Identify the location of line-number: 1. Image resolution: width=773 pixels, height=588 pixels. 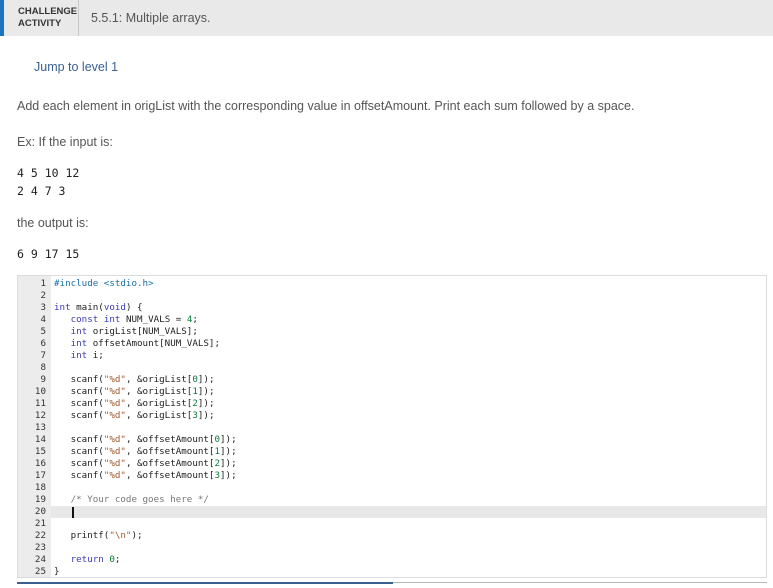
(43, 283).